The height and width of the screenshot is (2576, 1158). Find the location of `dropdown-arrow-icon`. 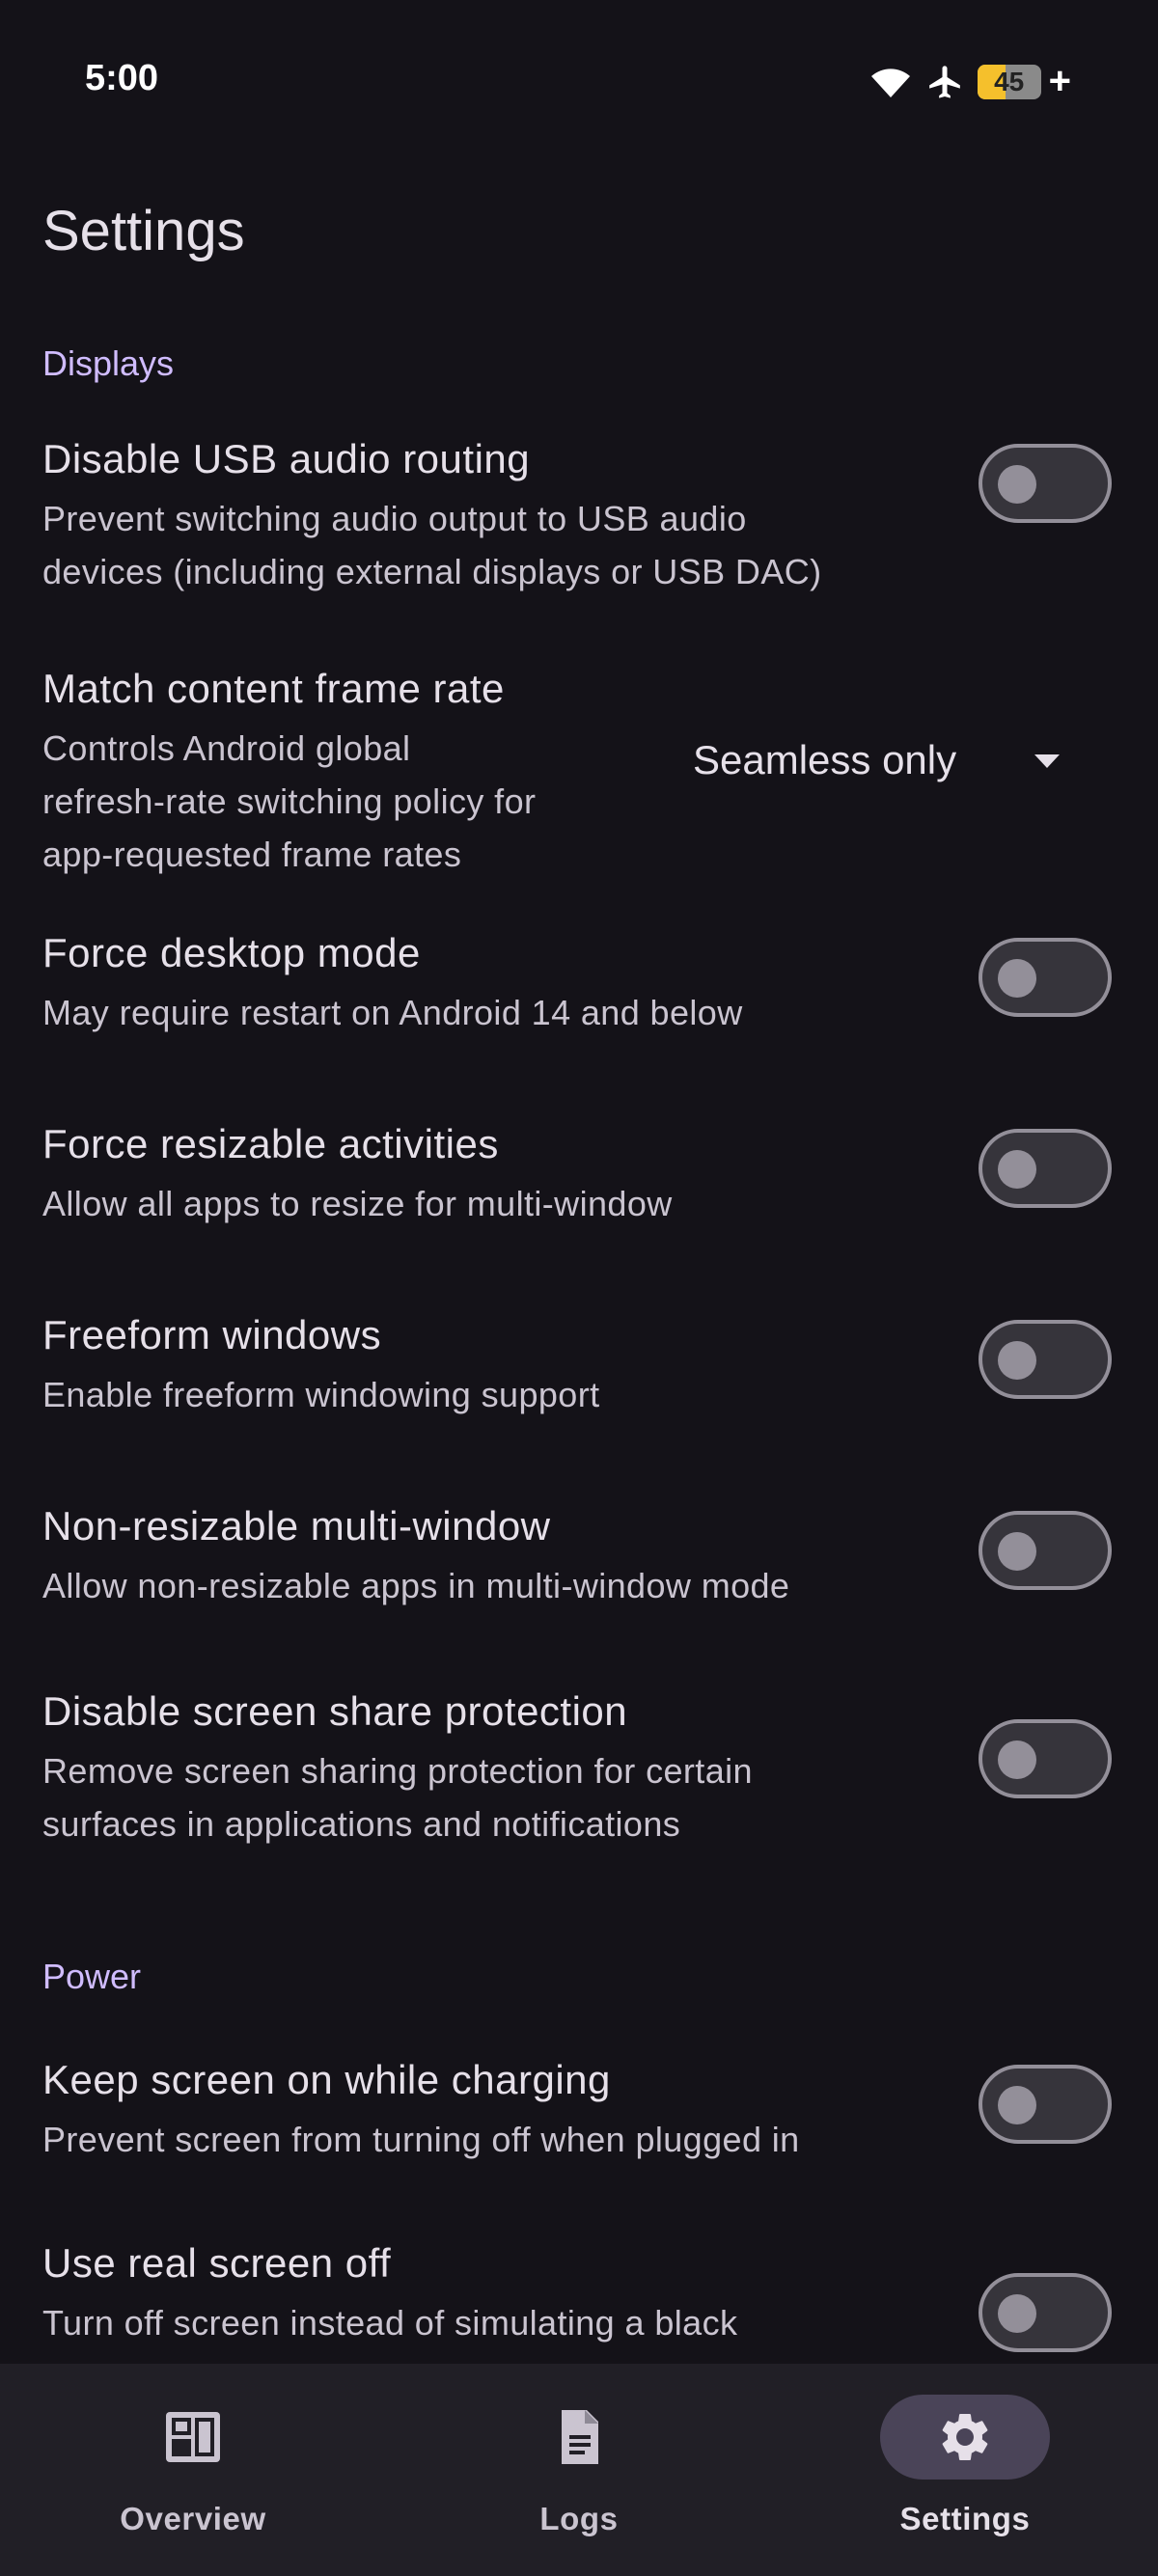

dropdown-arrow-icon is located at coordinates (1047, 764).